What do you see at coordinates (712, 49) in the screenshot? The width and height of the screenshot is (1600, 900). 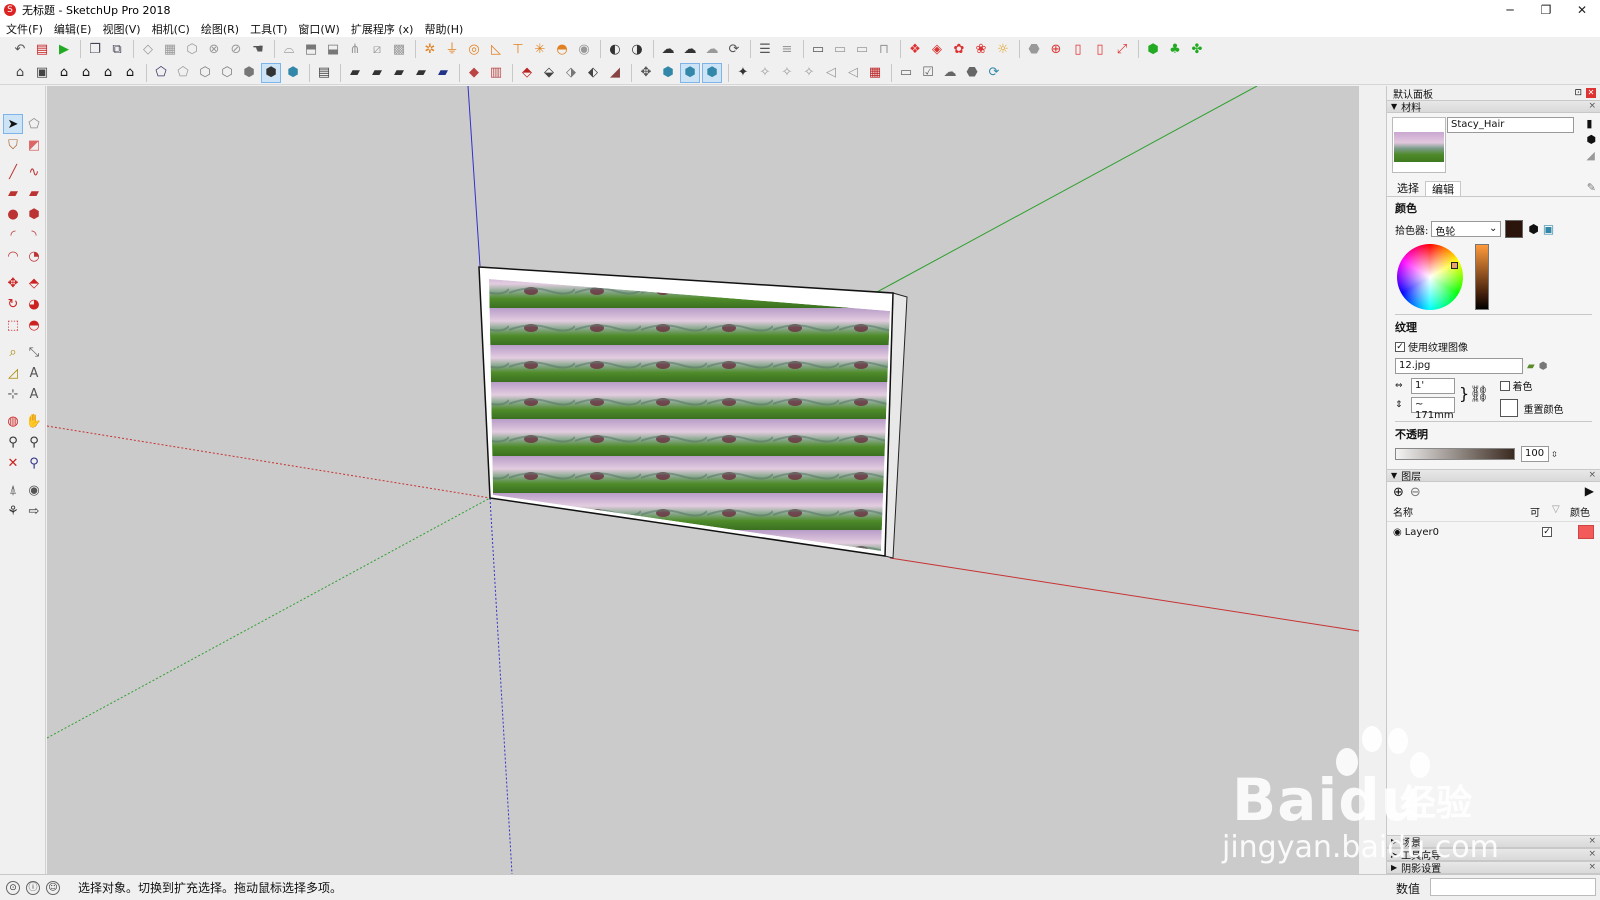 I see `cloud-icon-3: ☁` at bounding box center [712, 49].